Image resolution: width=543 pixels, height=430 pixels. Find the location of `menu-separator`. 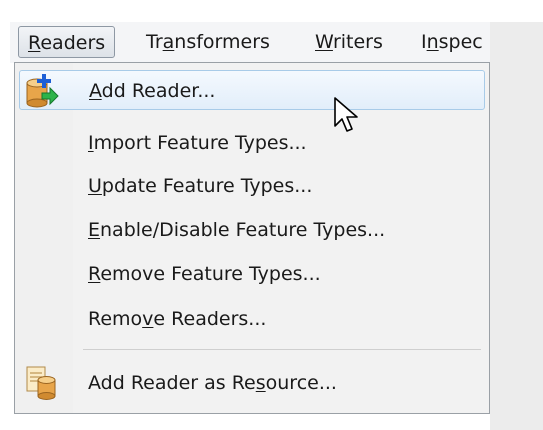

menu-separator is located at coordinates (282, 349).